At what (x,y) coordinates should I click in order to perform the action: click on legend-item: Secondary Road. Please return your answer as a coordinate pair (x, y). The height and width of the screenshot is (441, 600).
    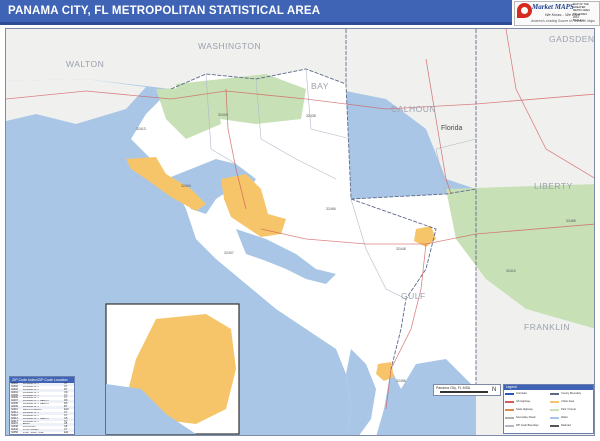
    Looking at the image, I should click on (519, 417).